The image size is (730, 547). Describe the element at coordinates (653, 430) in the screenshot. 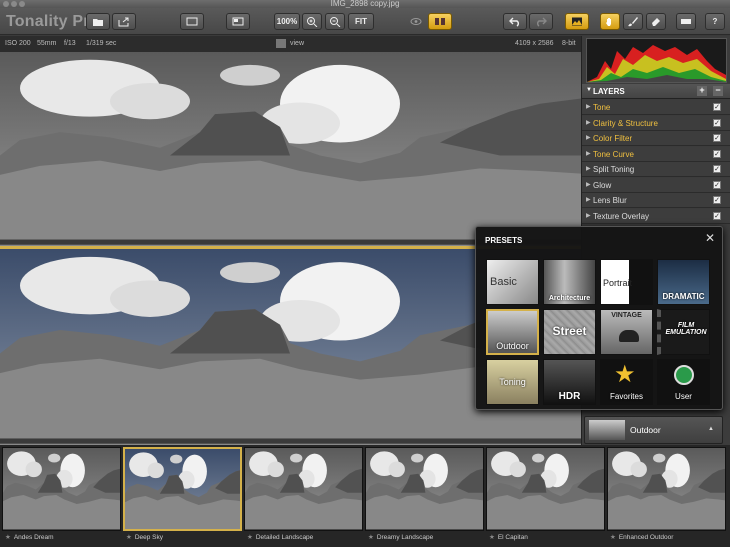

I see `current-preset-selector: Outdoor ▲` at that location.